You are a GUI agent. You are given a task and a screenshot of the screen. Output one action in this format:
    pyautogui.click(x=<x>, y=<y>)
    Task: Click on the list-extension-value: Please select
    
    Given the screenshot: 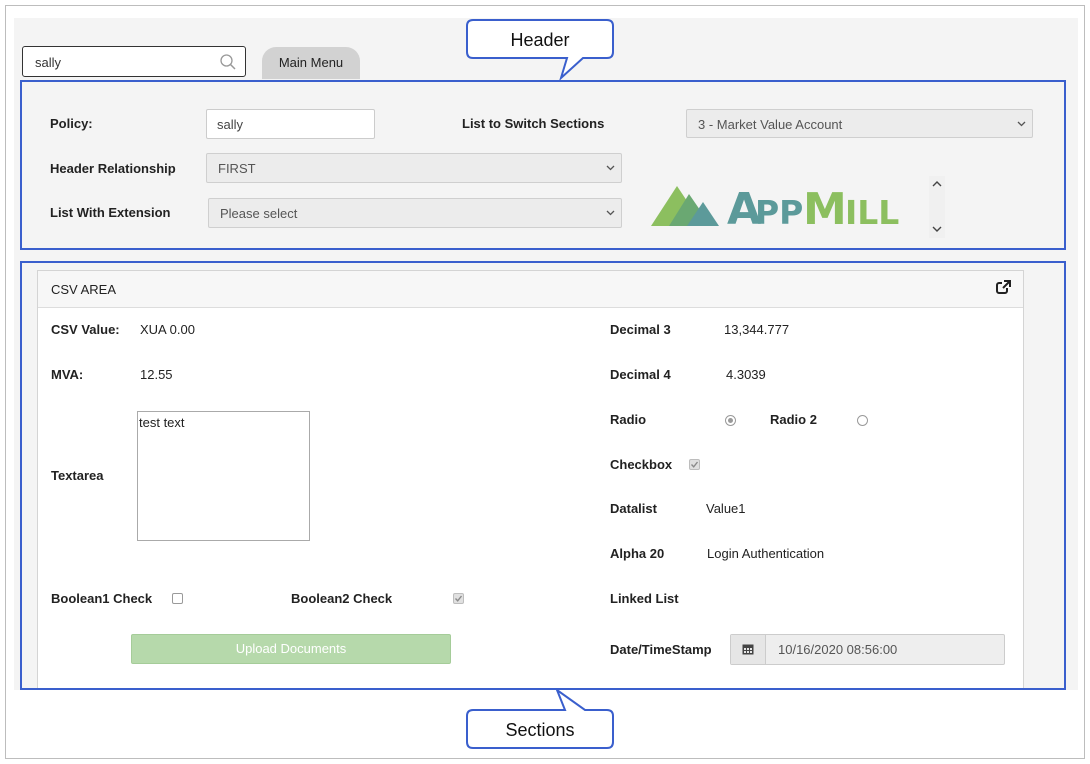 What is the action you would take?
    pyautogui.click(x=259, y=213)
    